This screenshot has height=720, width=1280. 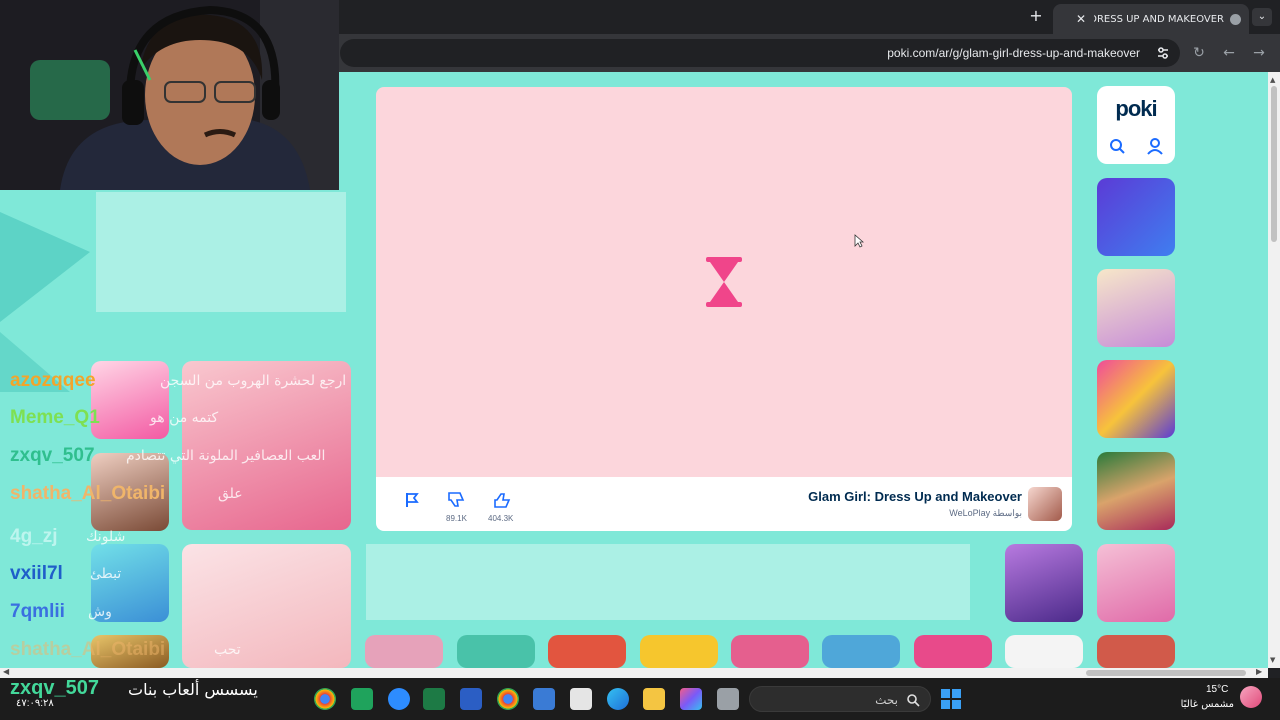 What do you see at coordinates (581, 699) in the screenshot?
I see `store-icon` at bounding box center [581, 699].